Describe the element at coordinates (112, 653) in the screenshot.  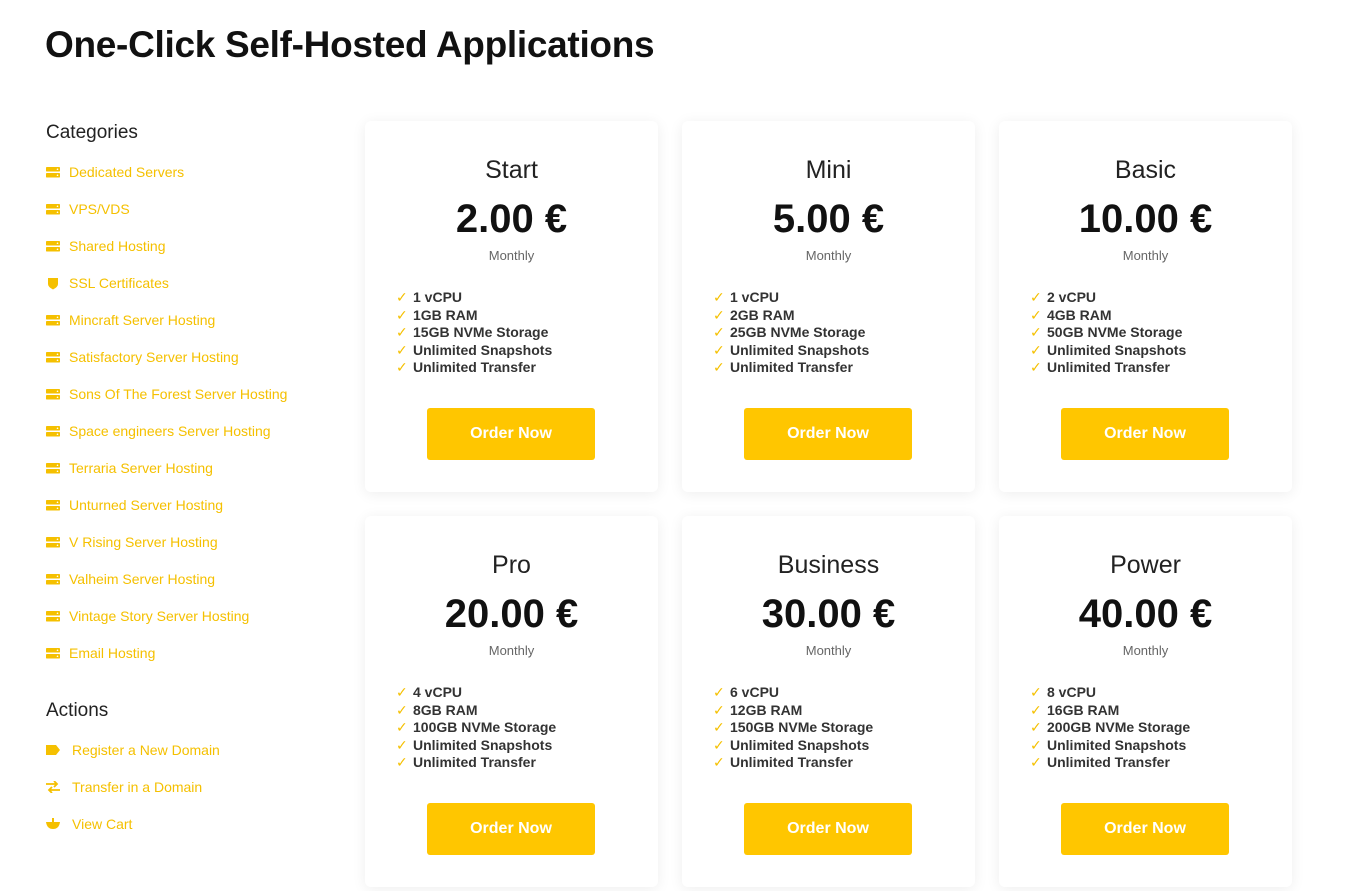
I see `category-link-label: Email Hosting` at that location.